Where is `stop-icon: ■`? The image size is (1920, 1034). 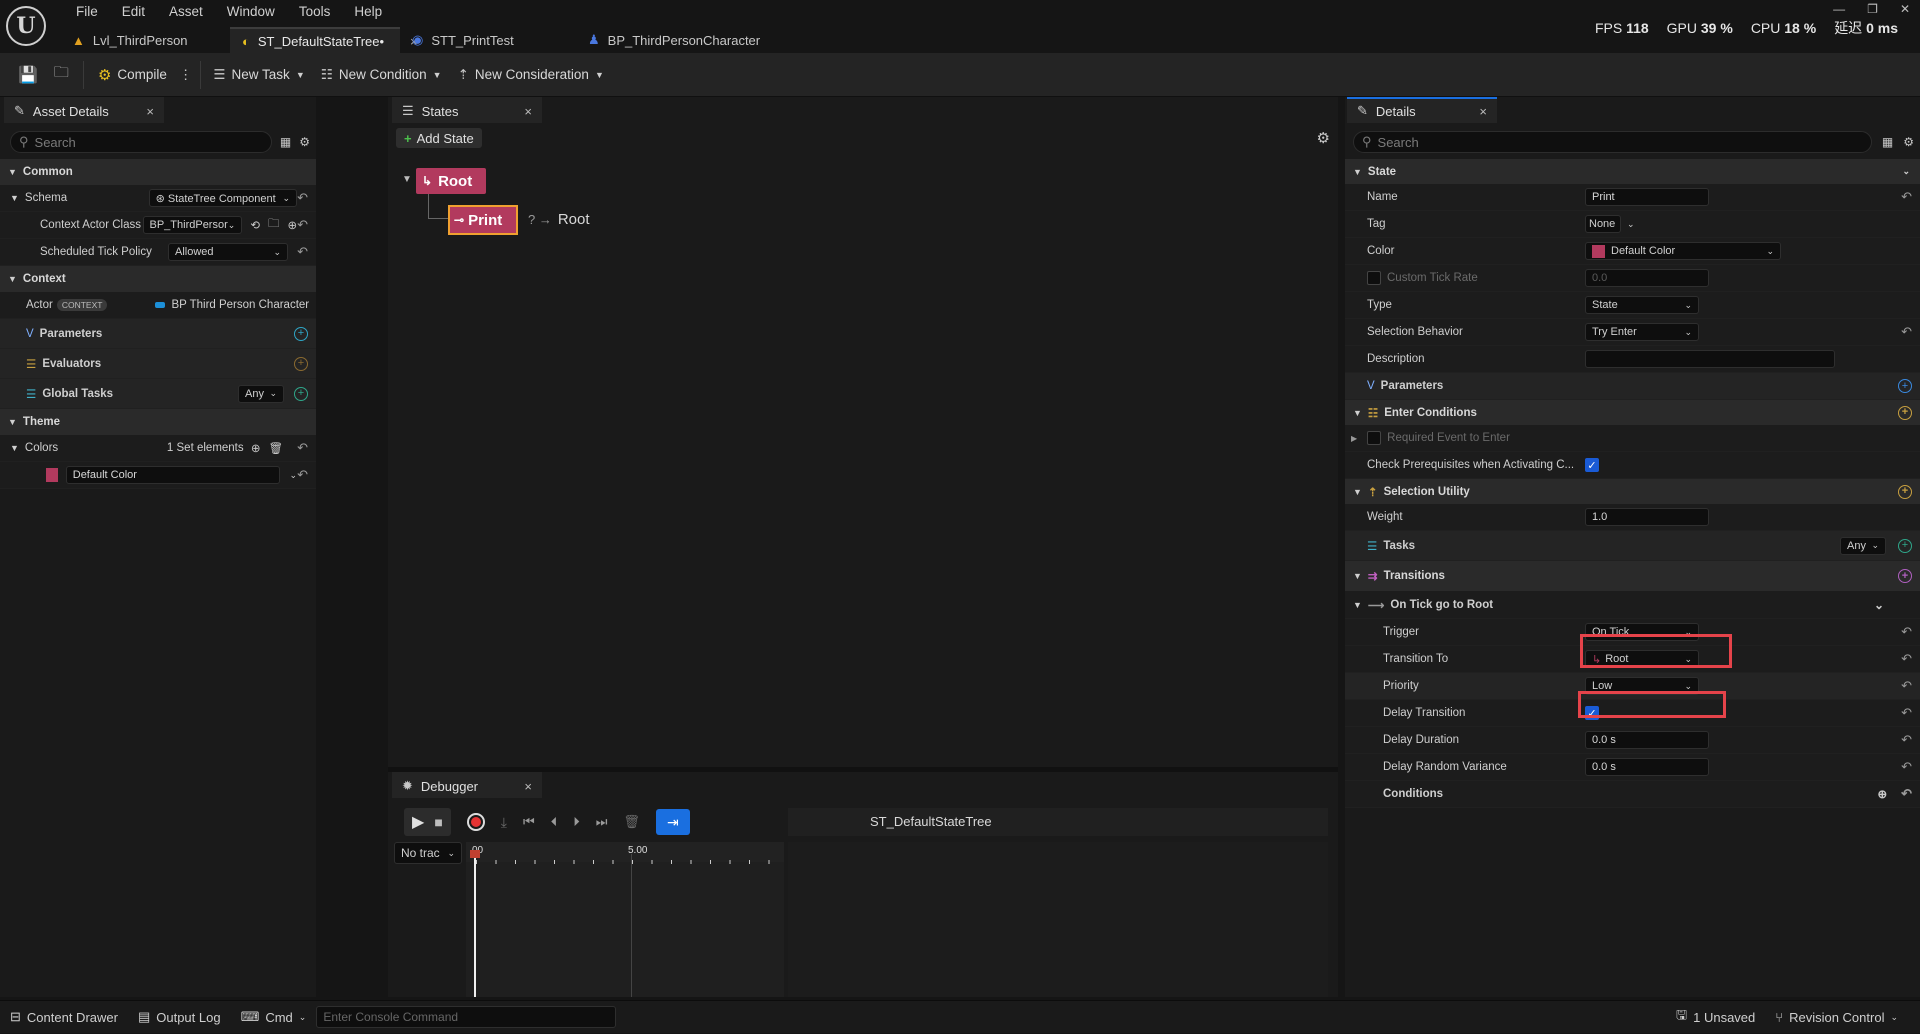 stop-icon: ■ is located at coordinates (438, 822).